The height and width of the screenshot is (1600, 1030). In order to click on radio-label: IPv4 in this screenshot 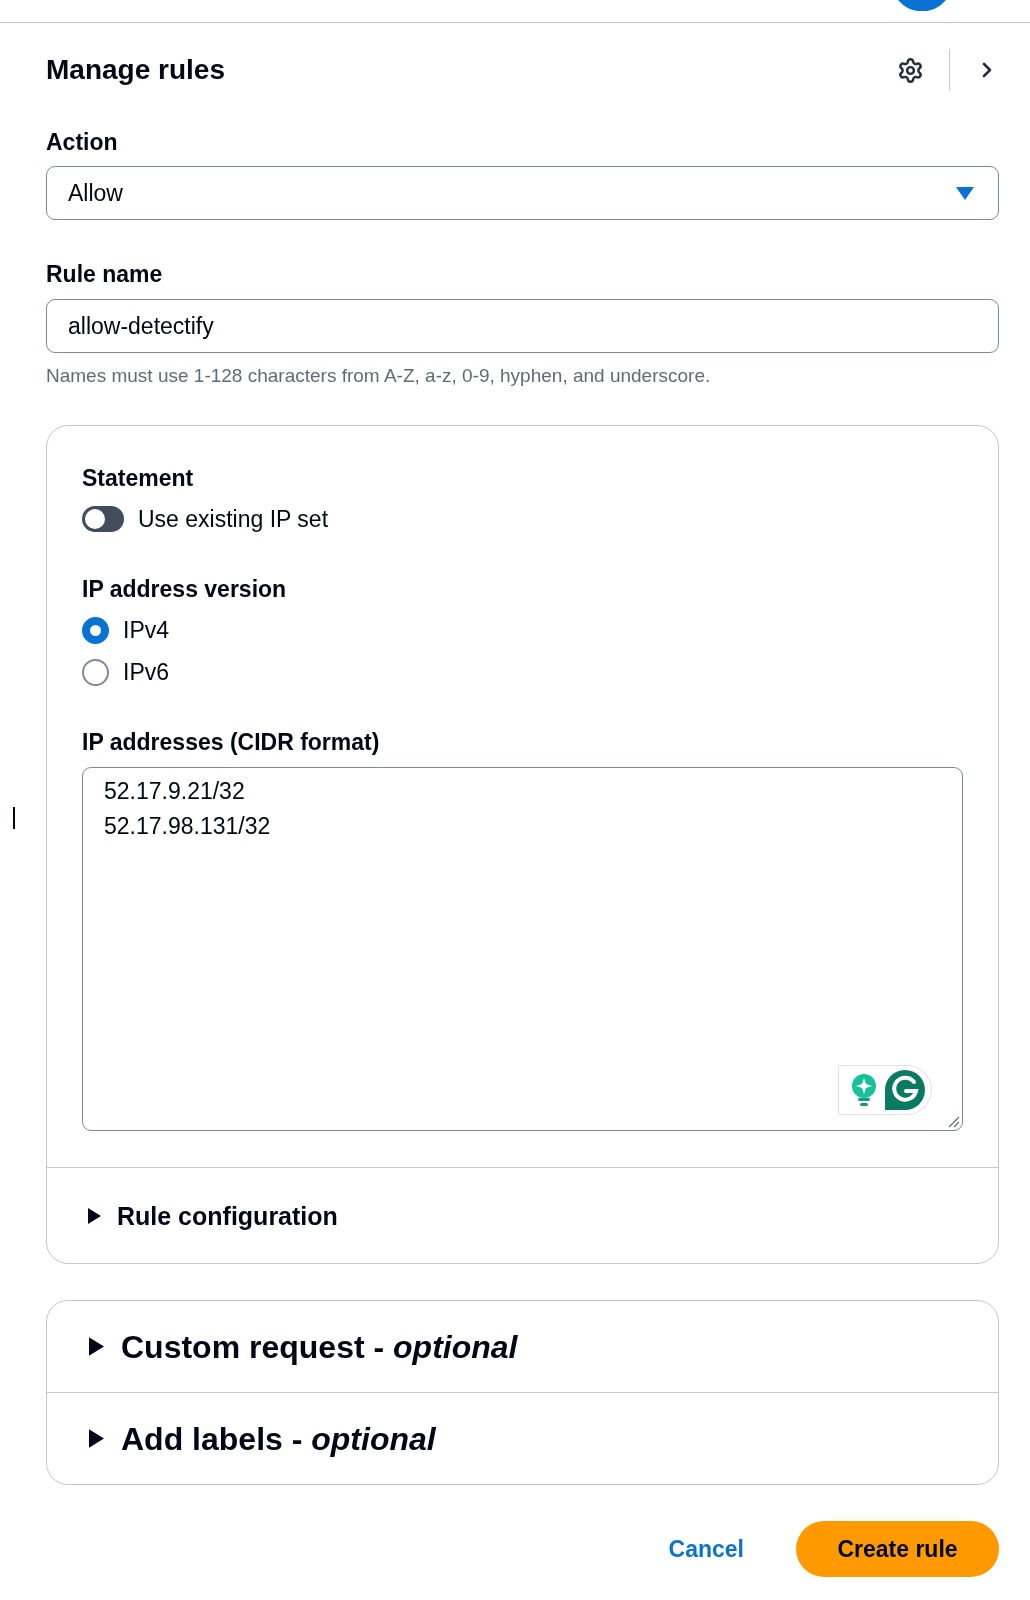, I will do `click(146, 630)`.